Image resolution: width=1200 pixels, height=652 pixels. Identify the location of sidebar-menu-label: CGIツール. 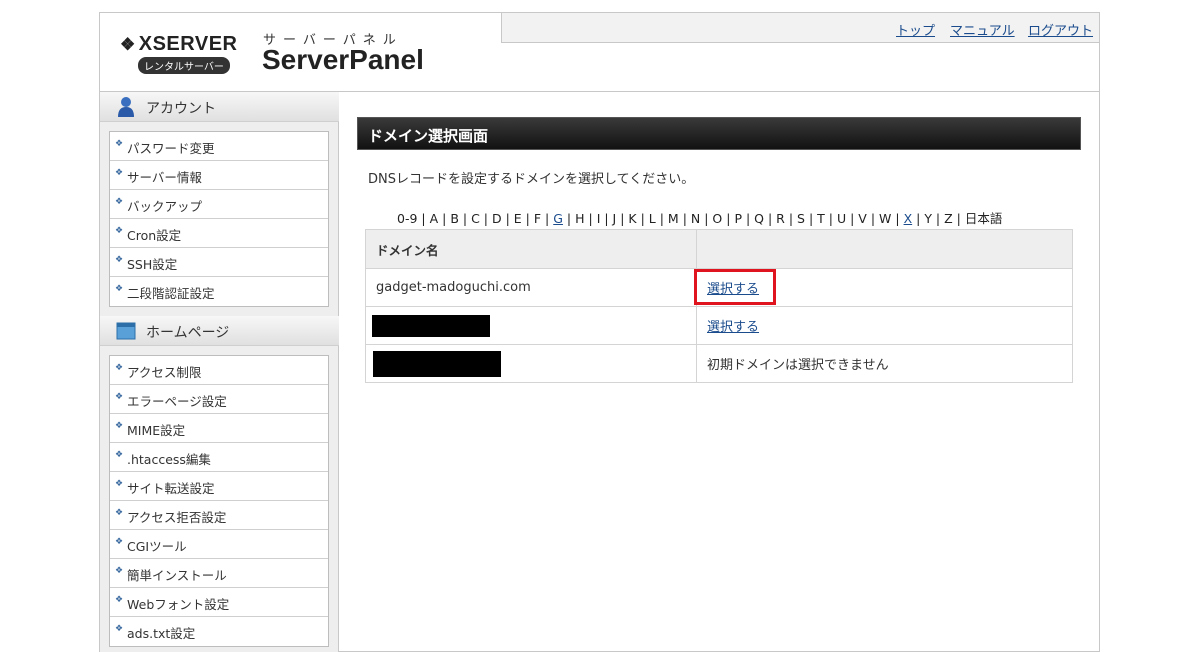
(157, 546).